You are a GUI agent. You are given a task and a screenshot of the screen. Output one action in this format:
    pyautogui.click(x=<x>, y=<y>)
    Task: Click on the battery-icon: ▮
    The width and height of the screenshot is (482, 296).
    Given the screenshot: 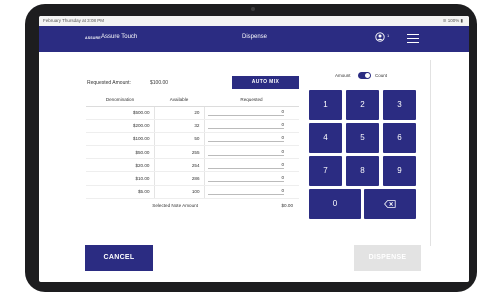 What is the action you would take?
    pyautogui.click(x=461, y=20)
    